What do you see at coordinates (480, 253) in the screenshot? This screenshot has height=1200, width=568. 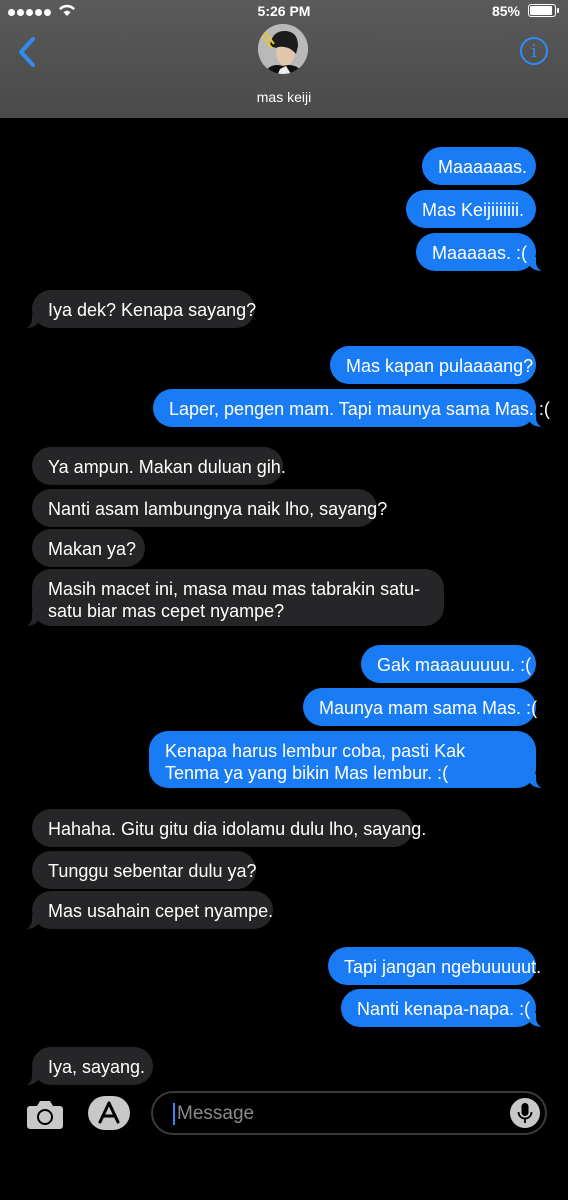 I see `message-text: Maaaaas. :(` at bounding box center [480, 253].